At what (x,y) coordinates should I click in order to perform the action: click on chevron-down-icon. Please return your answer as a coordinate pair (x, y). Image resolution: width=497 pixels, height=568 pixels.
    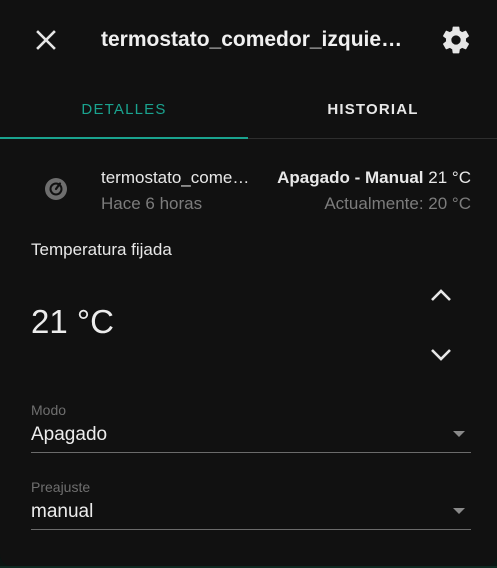
    Looking at the image, I should click on (441, 355).